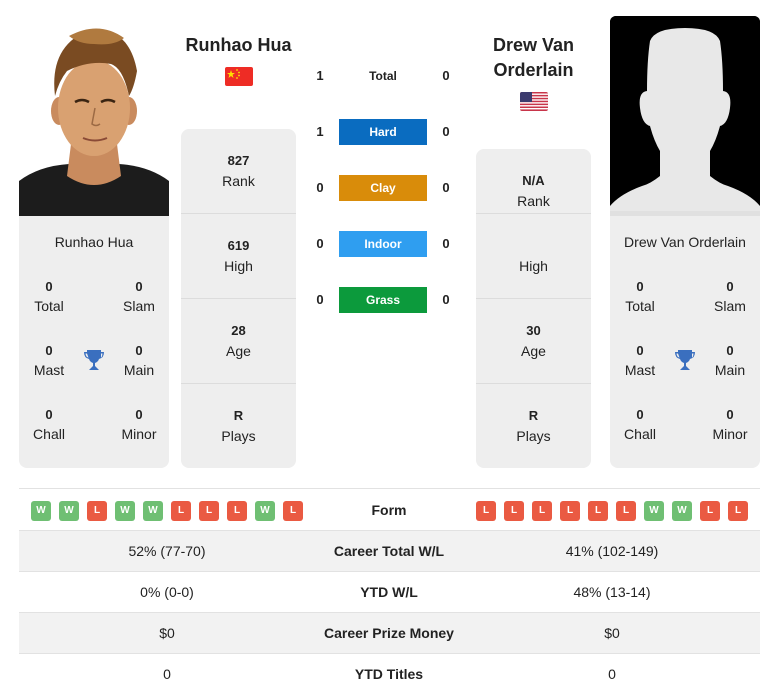  What do you see at coordinates (49, 296) in the screenshot?
I see `player1-total-titles: 0 Total` at bounding box center [49, 296].